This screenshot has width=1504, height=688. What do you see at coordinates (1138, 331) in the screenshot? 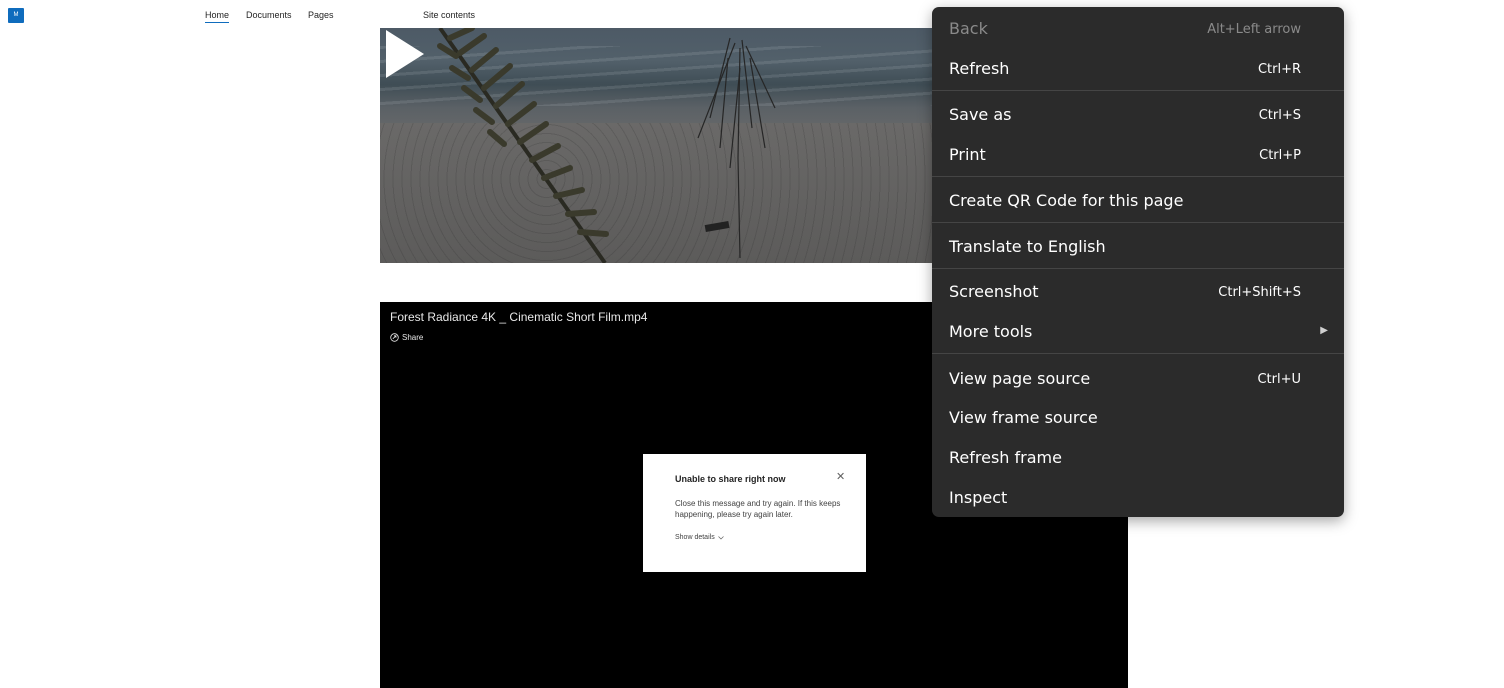
I see `menu-item-more-tools: More tools ▶` at bounding box center [1138, 331].